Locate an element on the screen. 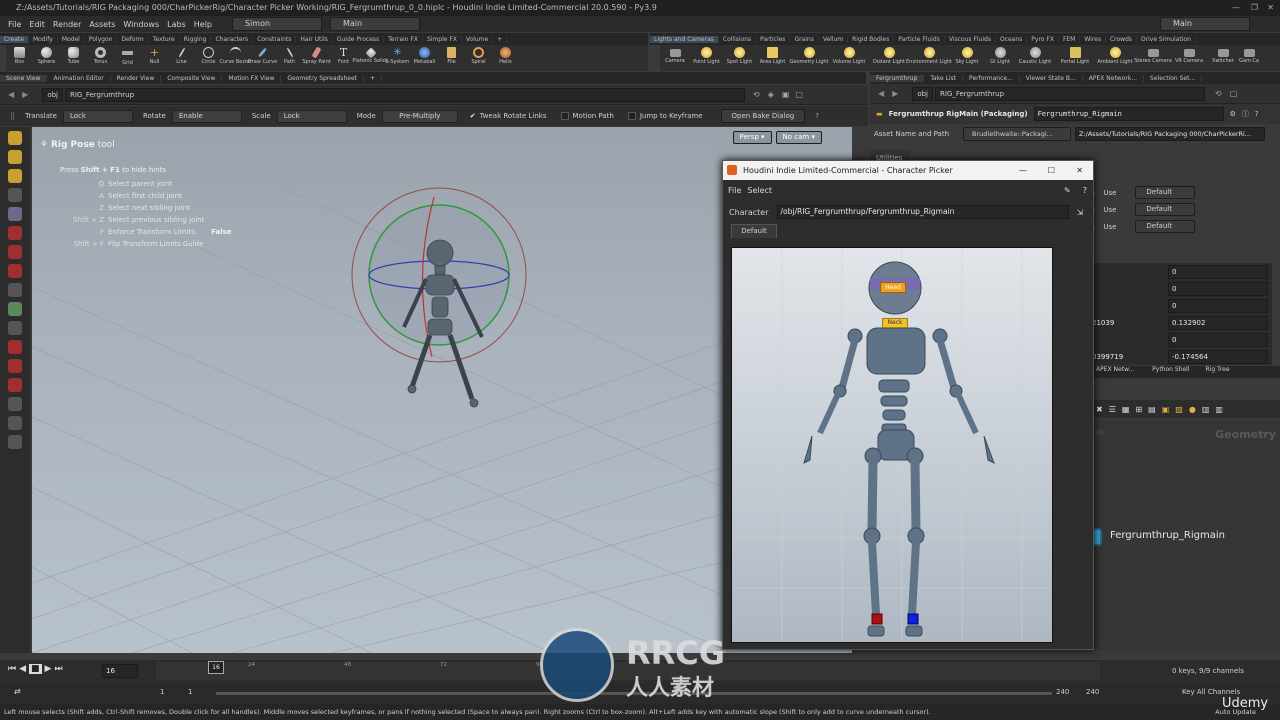 The width and height of the screenshot is (1280, 720). default-dropdown: Default is located at coordinates (1165, 209).